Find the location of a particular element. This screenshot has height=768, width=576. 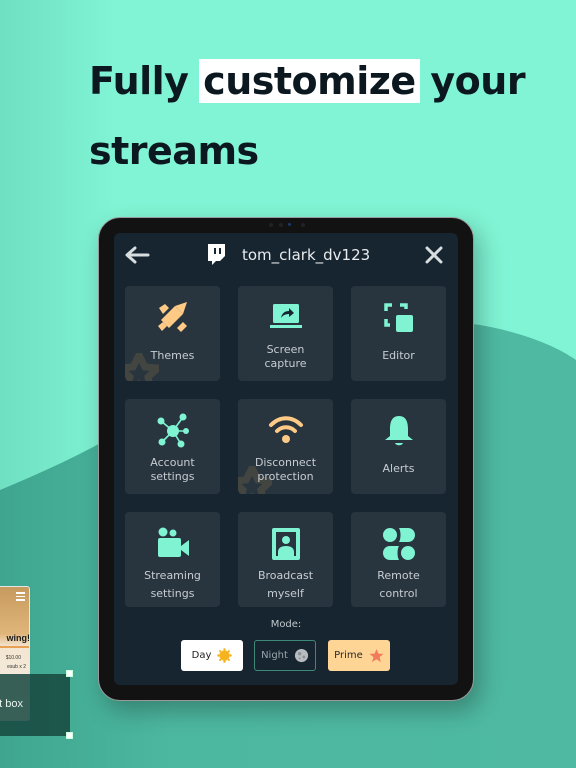

resize-frame-icon is located at coordinates (398, 317).